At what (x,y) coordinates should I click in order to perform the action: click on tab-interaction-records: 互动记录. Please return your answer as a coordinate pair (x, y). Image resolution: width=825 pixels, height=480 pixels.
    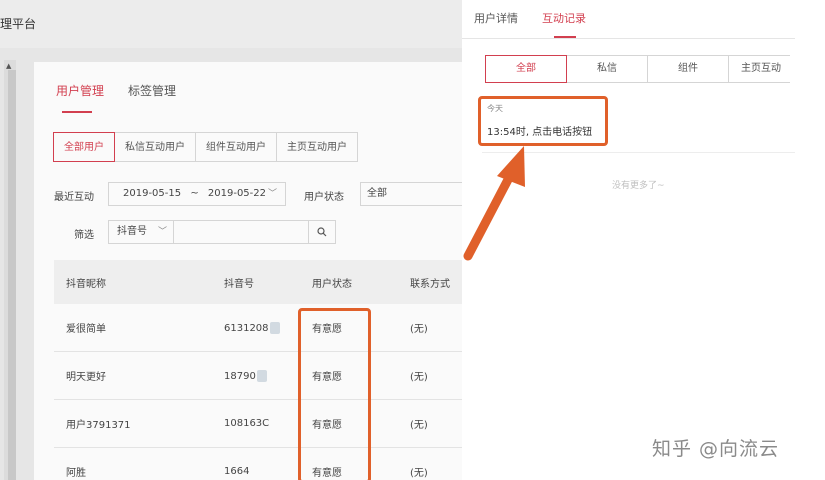
    Looking at the image, I should click on (564, 24).